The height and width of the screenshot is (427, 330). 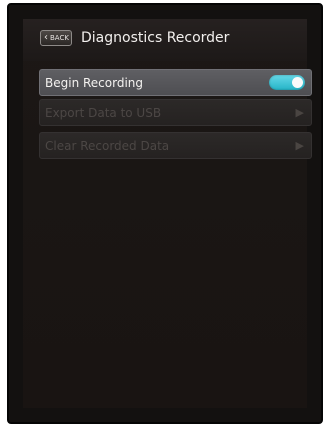 I want to click on back-button-label: BACK, so click(x=59, y=38).